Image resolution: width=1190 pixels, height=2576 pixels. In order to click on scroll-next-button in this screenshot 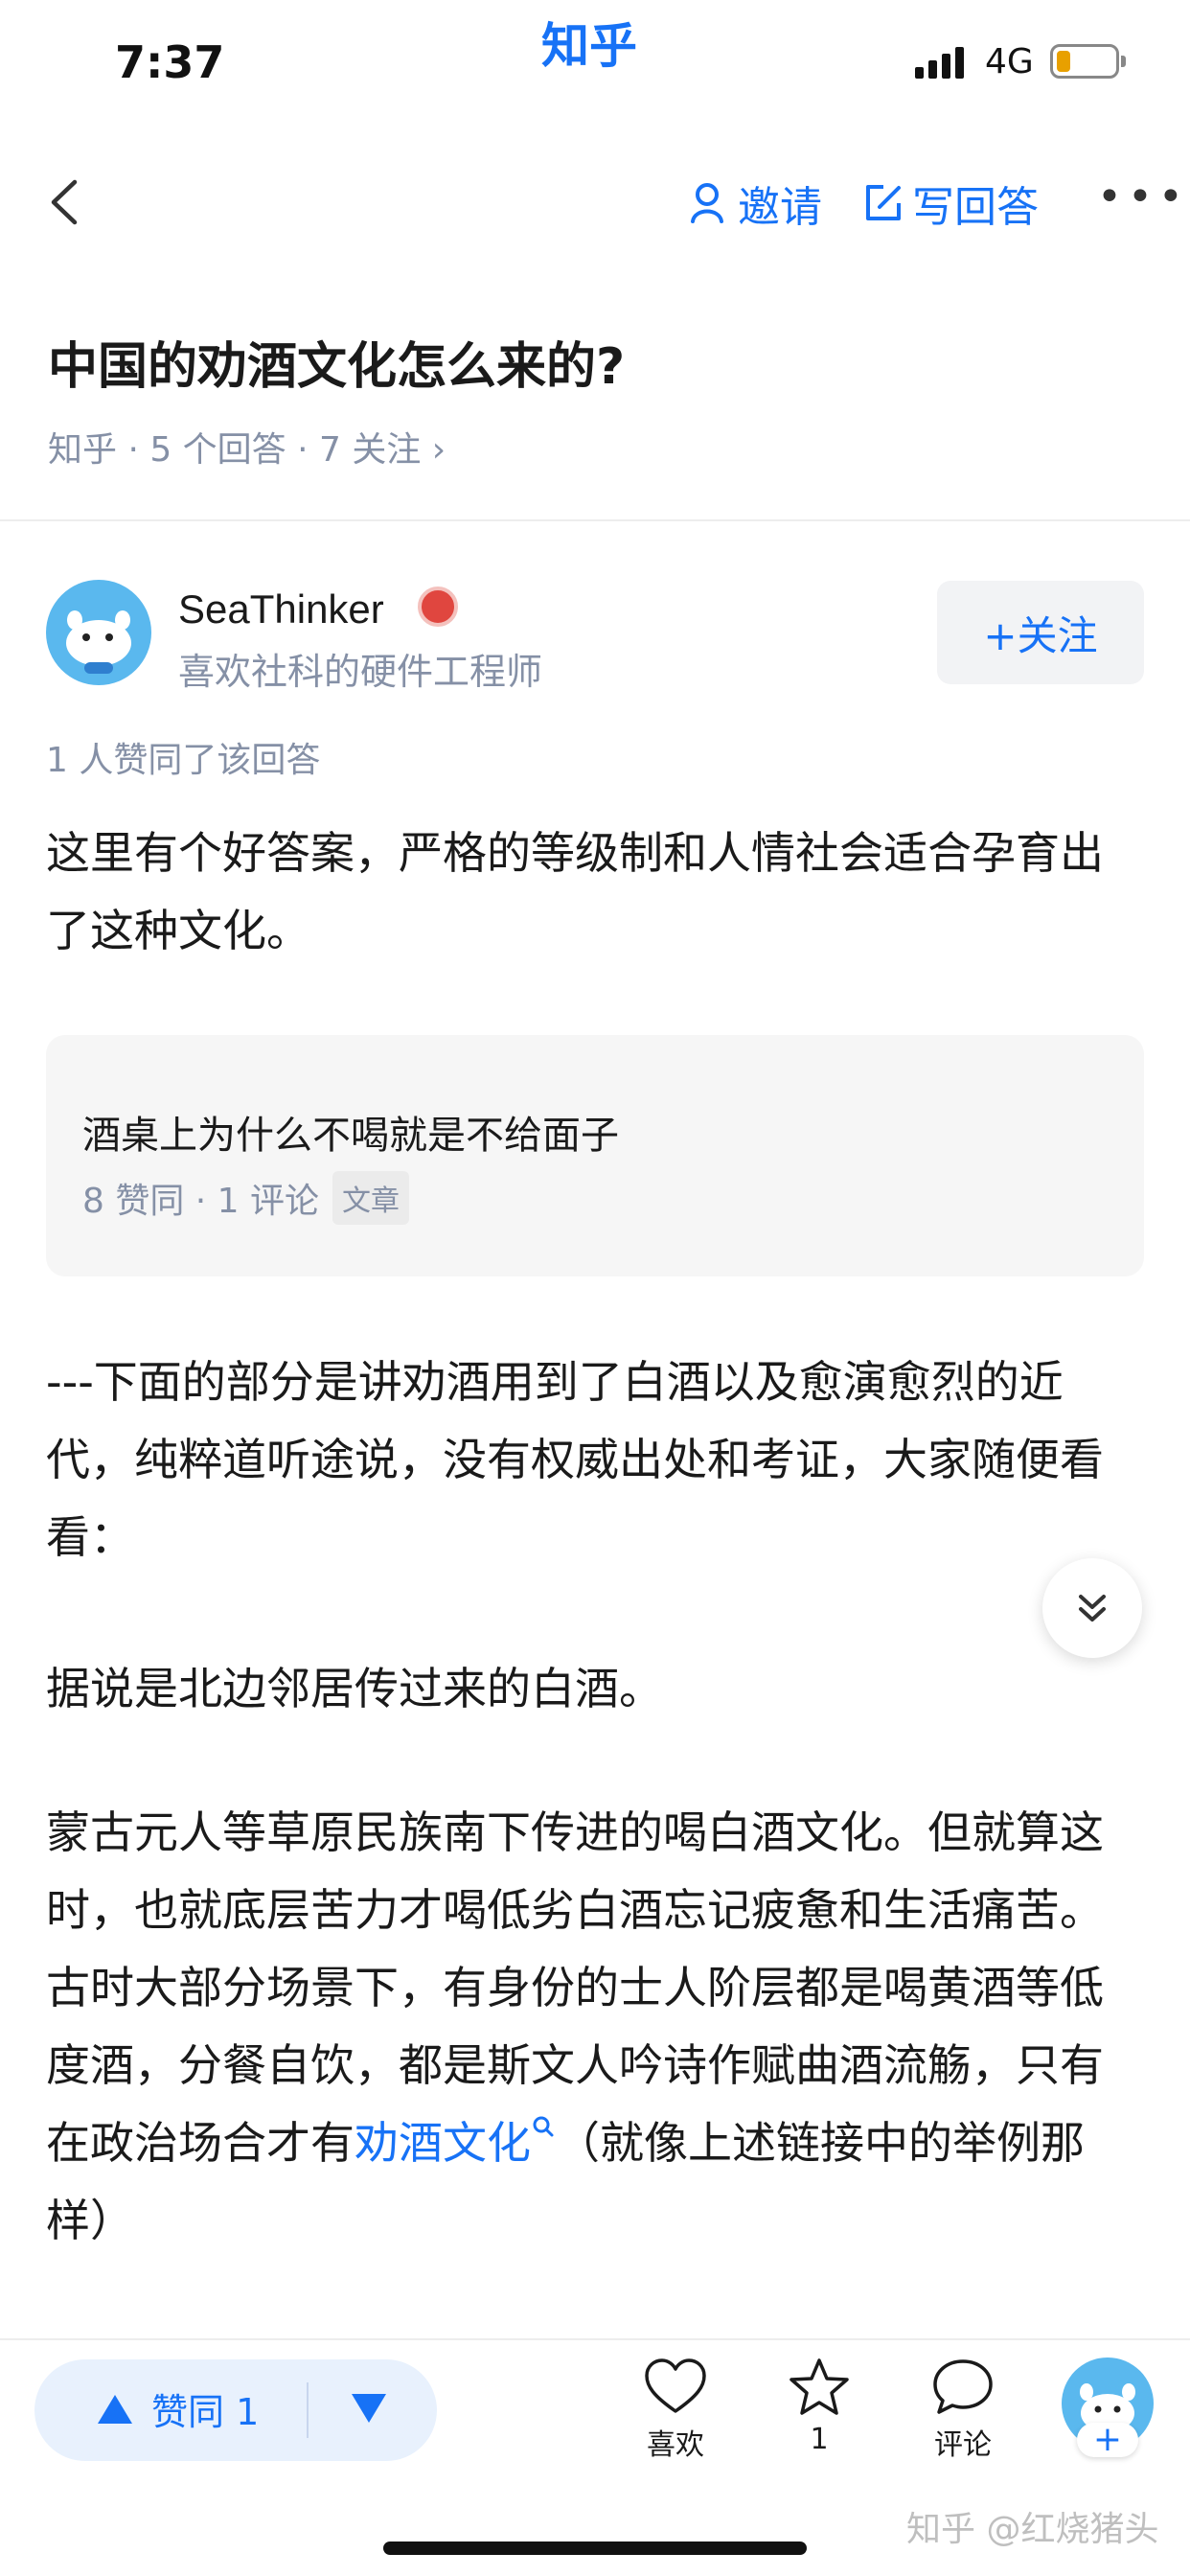, I will do `click(1092, 1608)`.